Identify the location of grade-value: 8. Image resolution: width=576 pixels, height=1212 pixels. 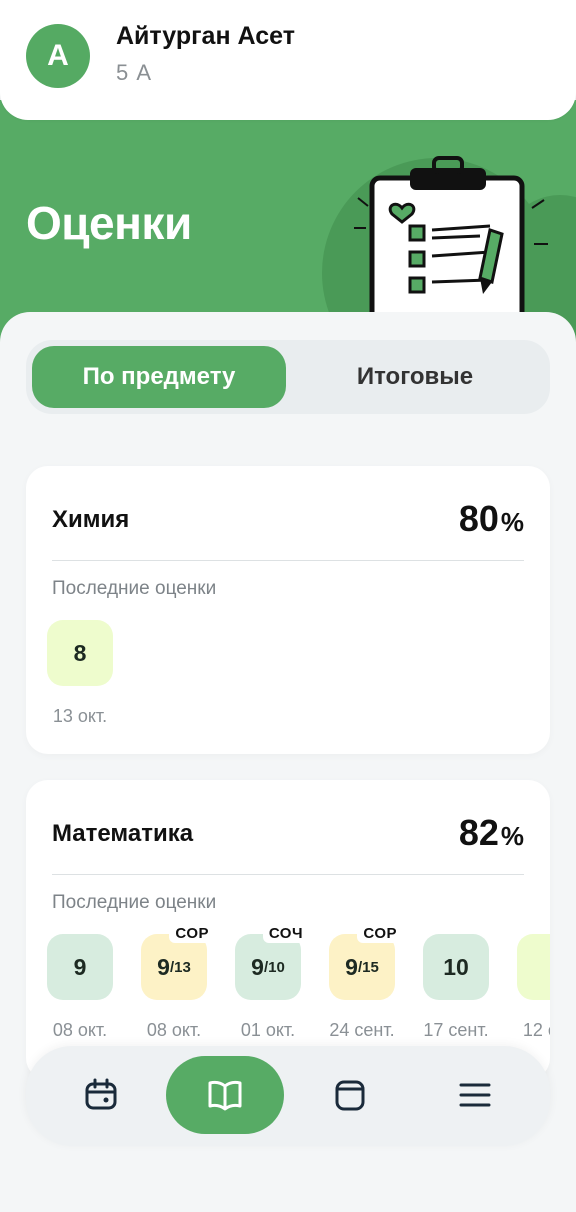
(80, 652).